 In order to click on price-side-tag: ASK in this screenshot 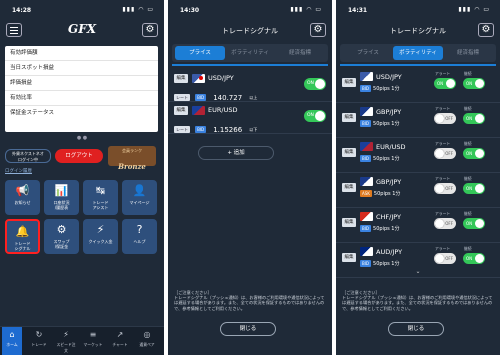, I will do `click(366, 193)`.